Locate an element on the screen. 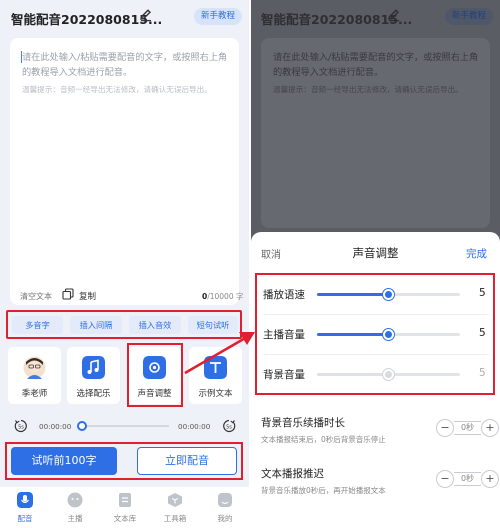 The width and height of the screenshot is (500, 528). slider-row-anchor-volume: 主播音量 5 is located at coordinates (375, 334).